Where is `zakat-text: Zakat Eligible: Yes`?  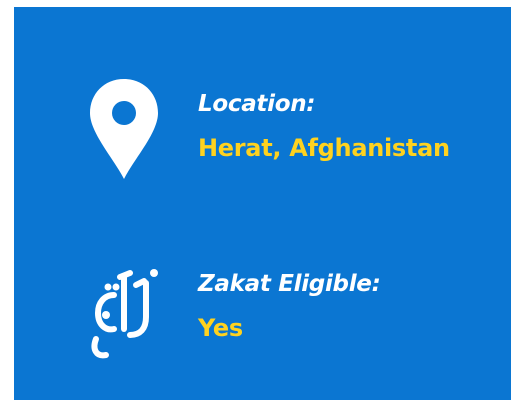 zakat-text: Zakat Eligible: Yes is located at coordinates (289, 306).